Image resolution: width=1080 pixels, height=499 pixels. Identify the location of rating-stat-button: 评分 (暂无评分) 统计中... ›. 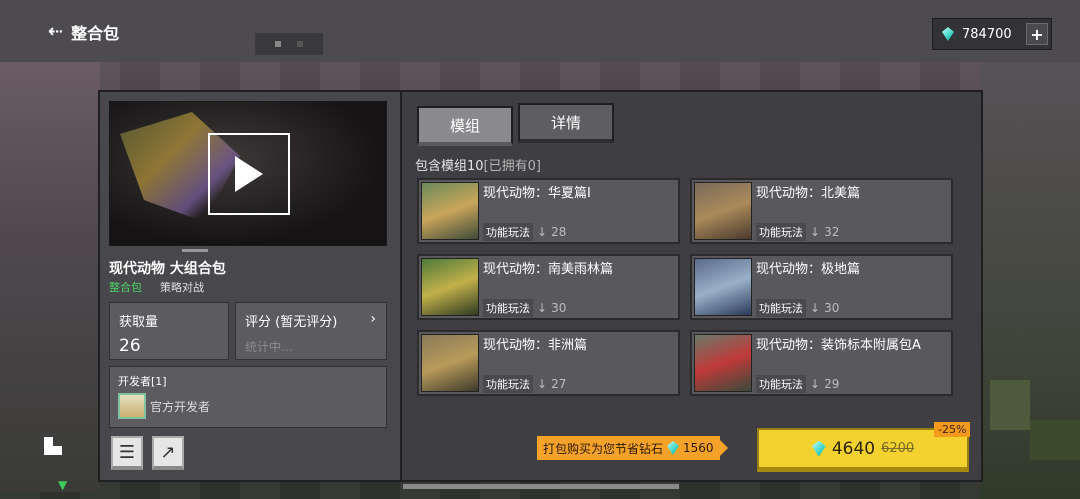
(311, 331).